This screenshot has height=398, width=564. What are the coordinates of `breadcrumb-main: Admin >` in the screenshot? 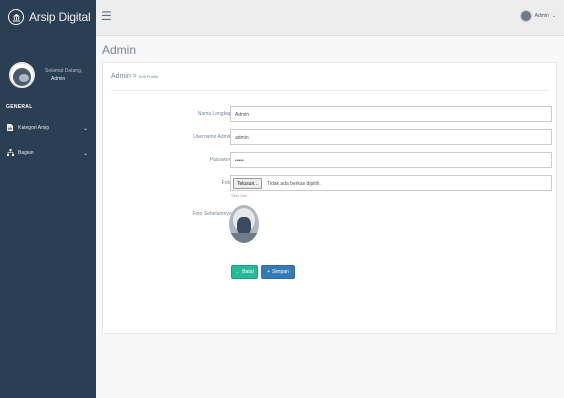 It's located at (124, 76).